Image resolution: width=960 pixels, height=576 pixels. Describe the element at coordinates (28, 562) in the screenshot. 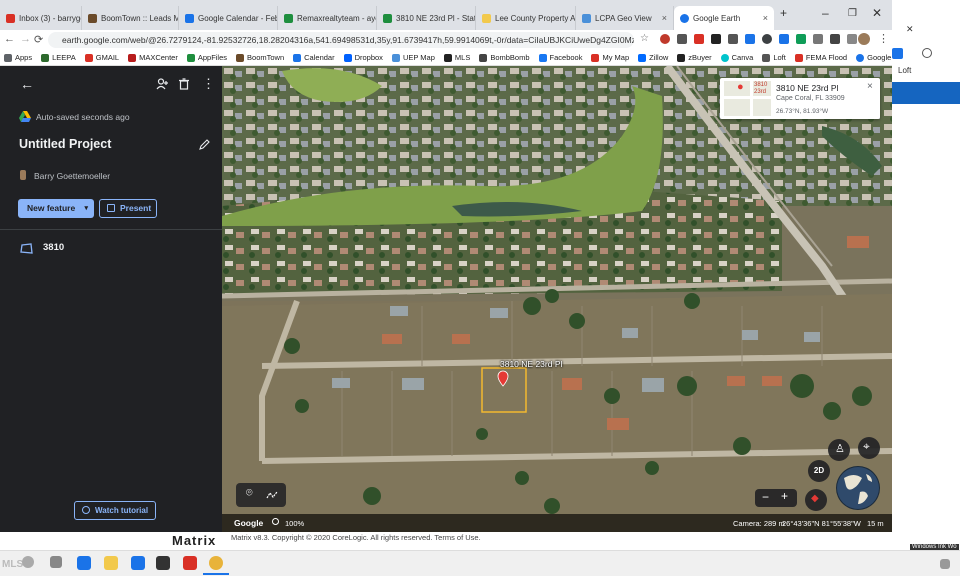

I see `search-icon` at that location.